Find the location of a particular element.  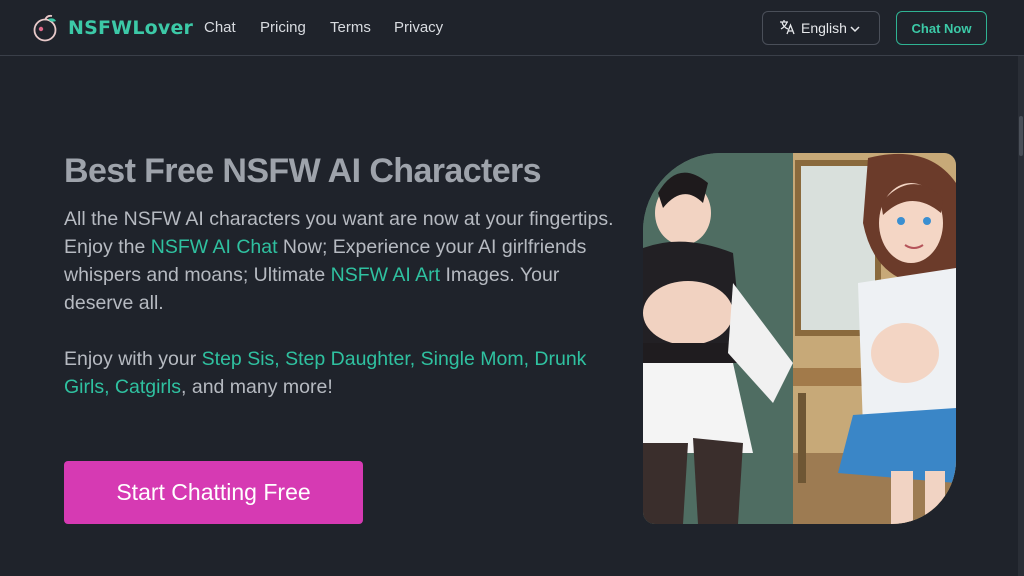

nav-link-chat: Chat is located at coordinates (220, 27).